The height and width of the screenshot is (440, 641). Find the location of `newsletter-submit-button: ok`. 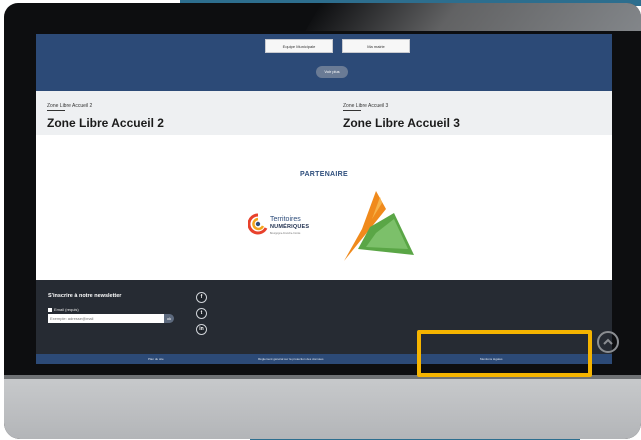

newsletter-submit-button: ok is located at coordinates (169, 318).